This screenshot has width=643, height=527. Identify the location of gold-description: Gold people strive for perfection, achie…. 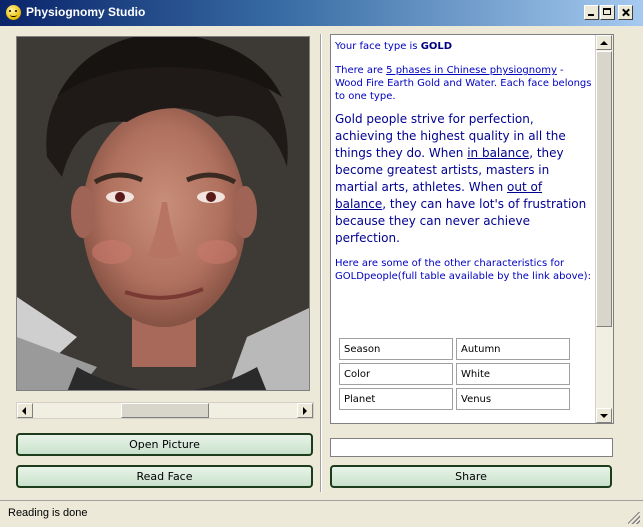
(464, 179).